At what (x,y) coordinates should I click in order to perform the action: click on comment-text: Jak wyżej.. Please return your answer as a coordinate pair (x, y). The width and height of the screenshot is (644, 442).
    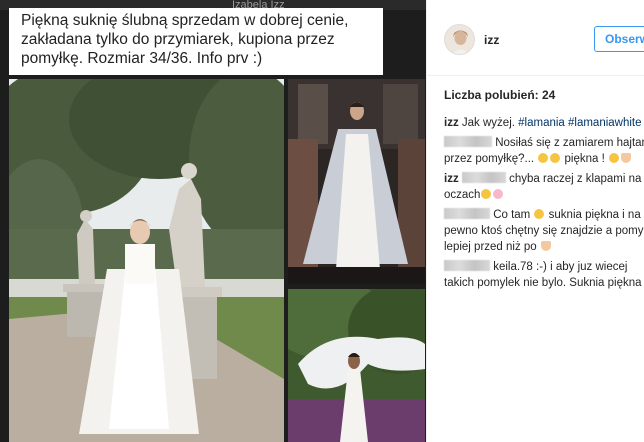
    Looking at the image, I should click on (488, 123).